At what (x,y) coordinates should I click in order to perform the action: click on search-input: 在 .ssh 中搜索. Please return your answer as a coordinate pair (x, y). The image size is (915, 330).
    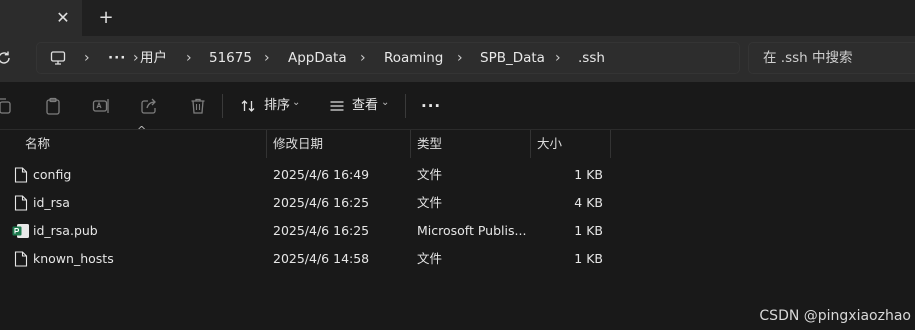
    Looking at the image, I should click on (831, 58).